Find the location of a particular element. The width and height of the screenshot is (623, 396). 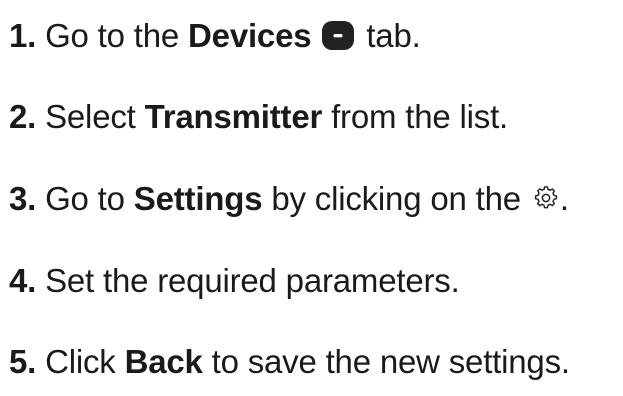

step-text: by clicking on the is located at coordinates (396, 198).